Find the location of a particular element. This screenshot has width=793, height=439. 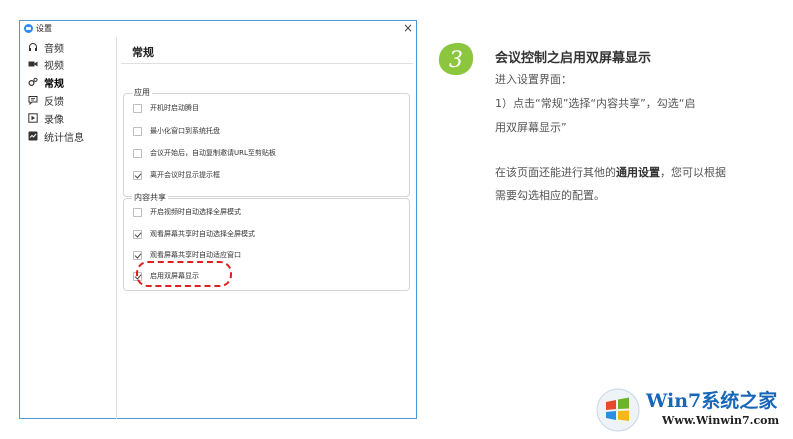

option-launch-at-startup: 开机时启动腾目 is located at coordinates (166, 108).